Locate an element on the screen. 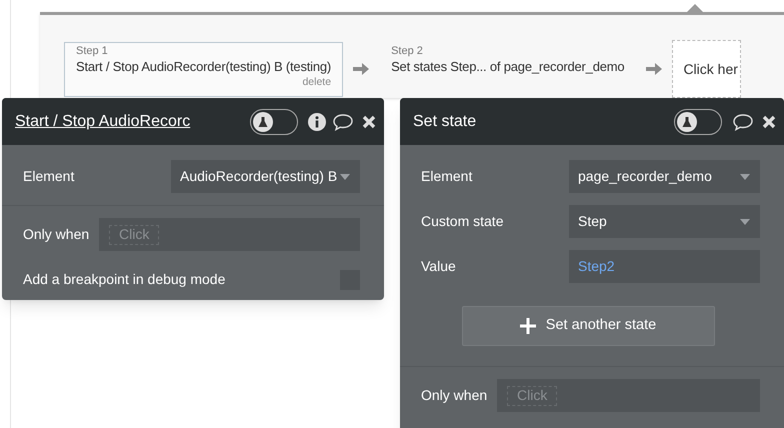 The image size is (784, 428). plus-icon is located at coordinates (528, 326).